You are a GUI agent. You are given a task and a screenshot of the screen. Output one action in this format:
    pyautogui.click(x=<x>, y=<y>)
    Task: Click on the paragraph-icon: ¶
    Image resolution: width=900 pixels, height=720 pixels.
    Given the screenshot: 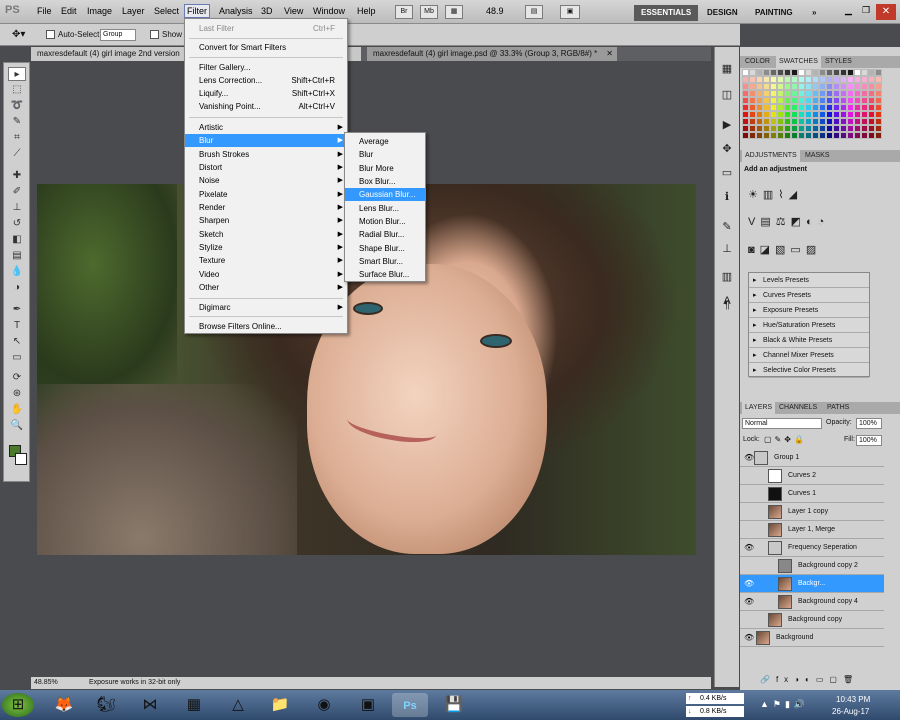 What is the action you would take?
    pyautogui.click(x=727, y=305)
    